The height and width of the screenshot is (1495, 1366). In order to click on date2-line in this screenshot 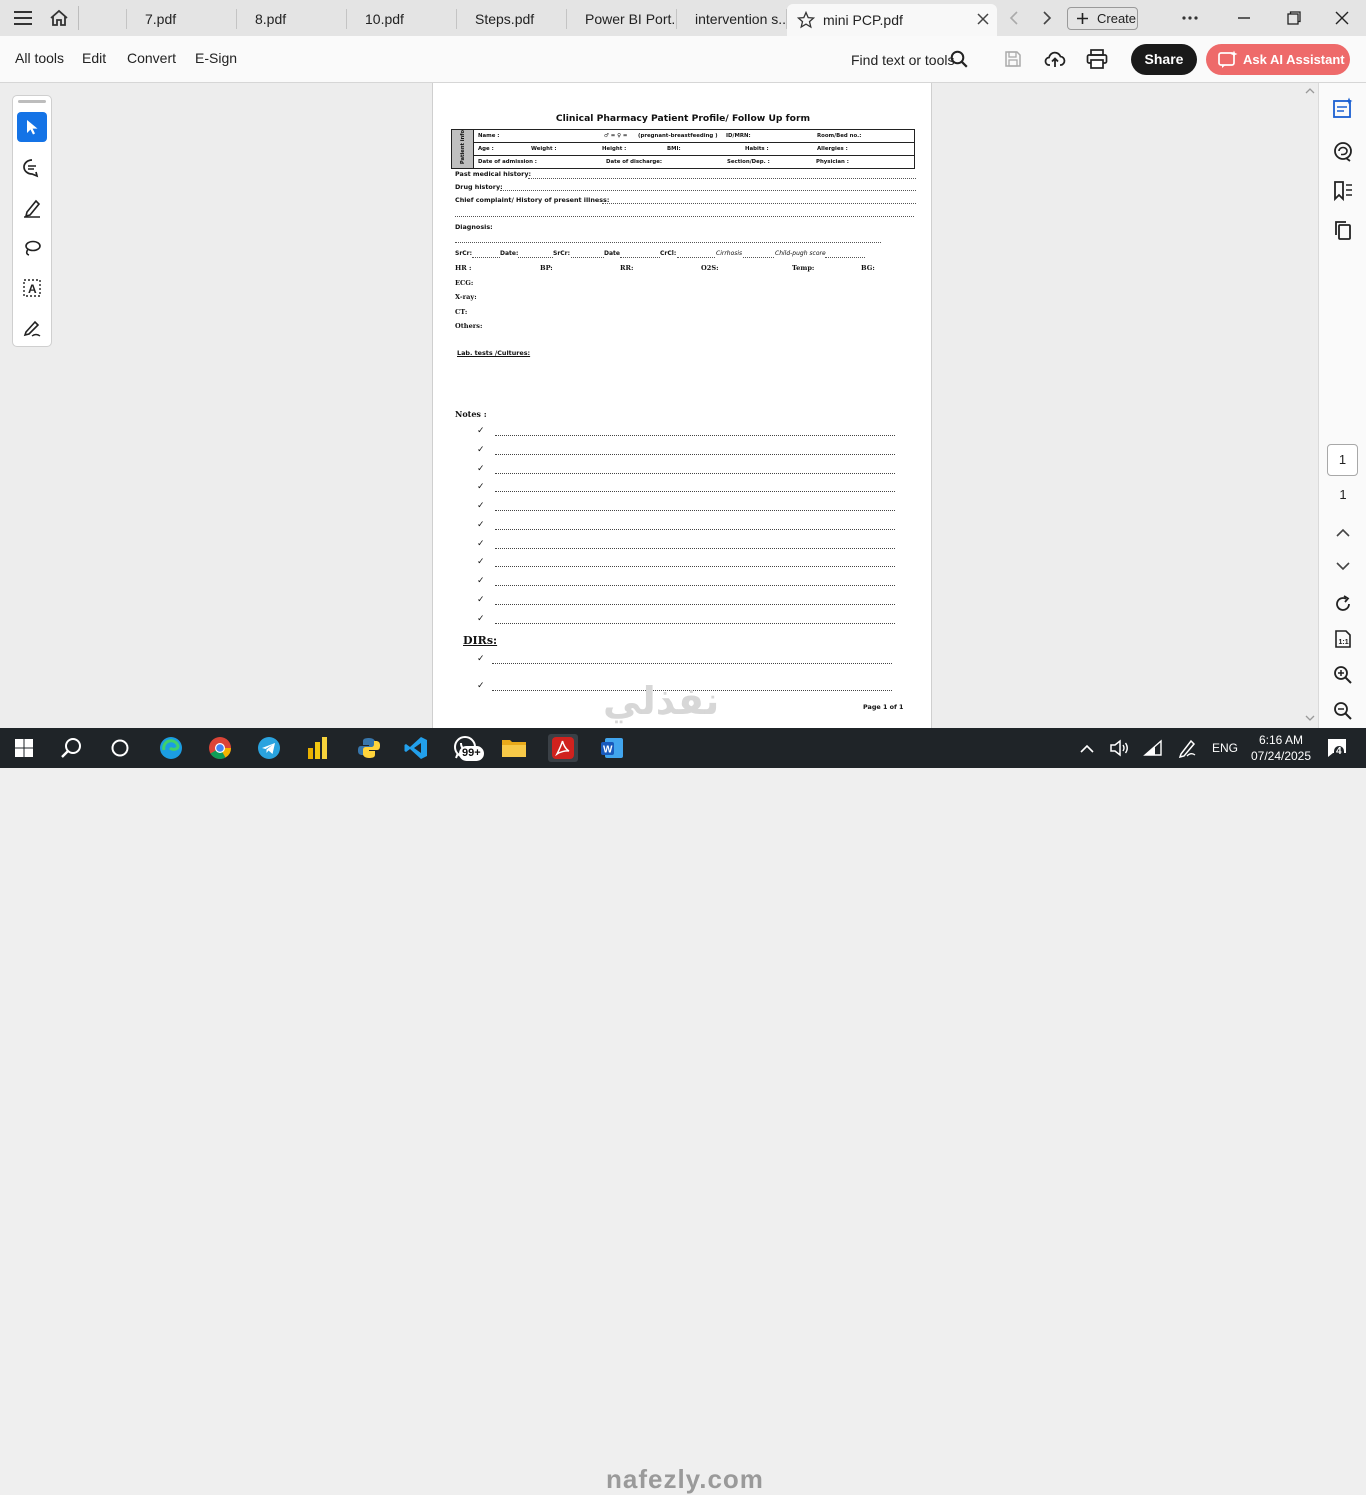, I will do `click(640, 257)`.